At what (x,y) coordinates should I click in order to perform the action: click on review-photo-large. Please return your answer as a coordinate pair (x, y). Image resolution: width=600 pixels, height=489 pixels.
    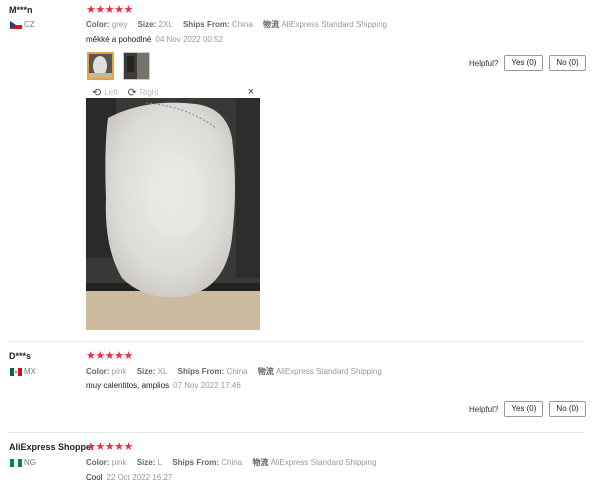
    Looking at the image, I should click on (173, 214).